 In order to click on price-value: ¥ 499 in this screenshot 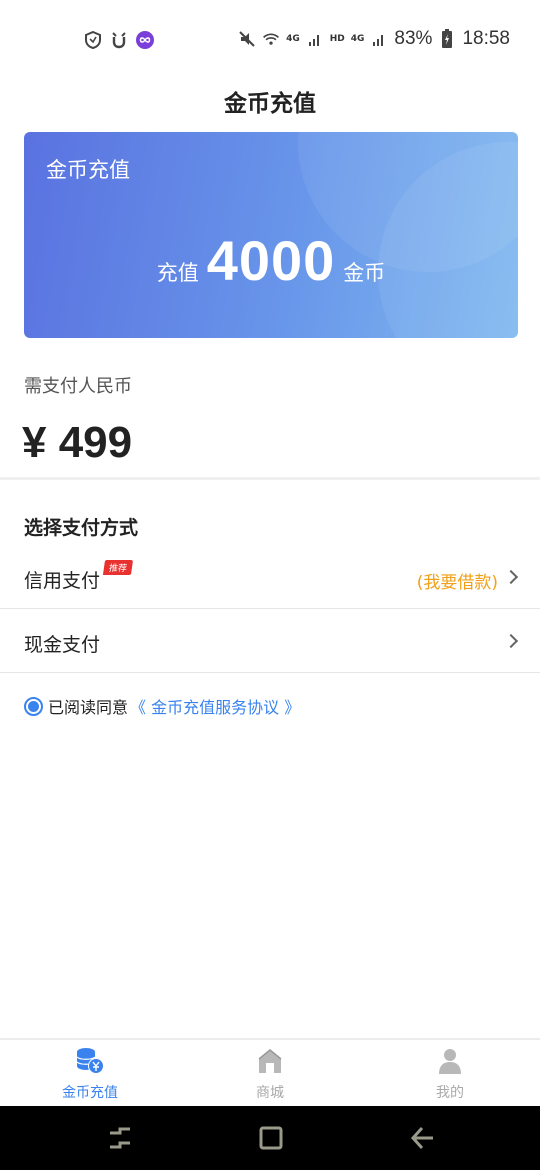, I will do `click(77, 442)`.